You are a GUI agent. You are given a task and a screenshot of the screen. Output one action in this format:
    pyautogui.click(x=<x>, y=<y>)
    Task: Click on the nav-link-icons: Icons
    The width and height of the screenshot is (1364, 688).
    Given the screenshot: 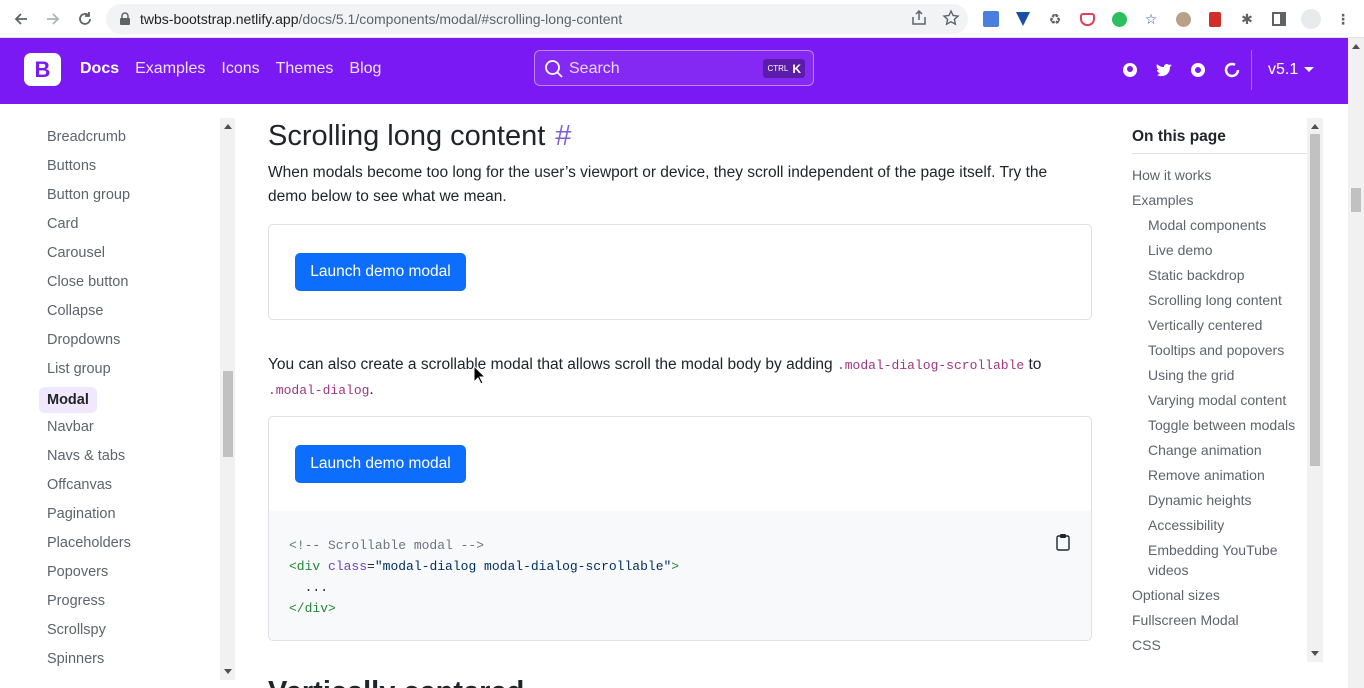 What is the action you would take?
    pyautogui.click(x=240, y=69)
    